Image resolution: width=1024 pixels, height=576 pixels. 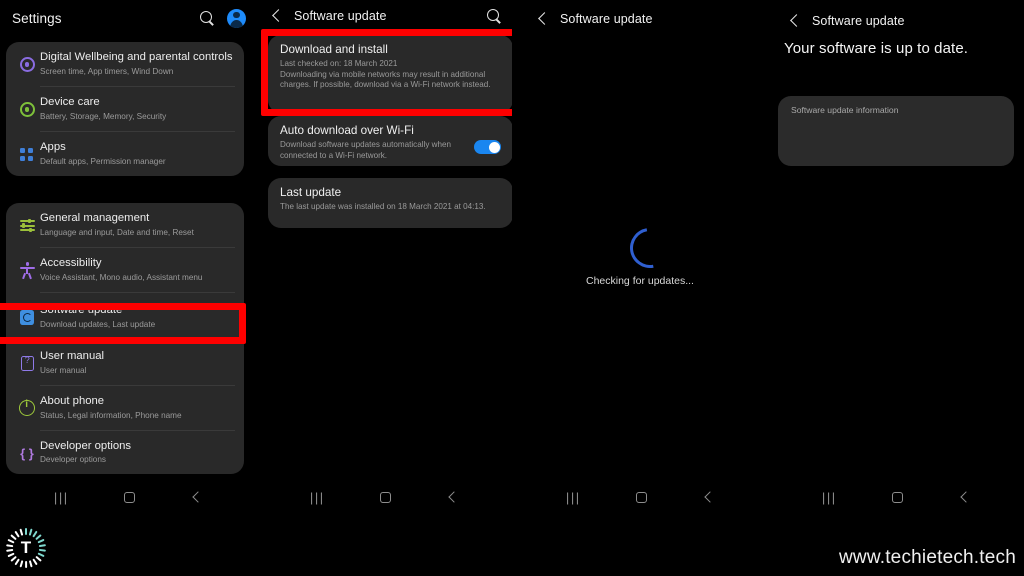 What do you see at coordinates (71, 262) in the screenshot?
I see `item-title: Accessibility` at bounding box center [71, 262].